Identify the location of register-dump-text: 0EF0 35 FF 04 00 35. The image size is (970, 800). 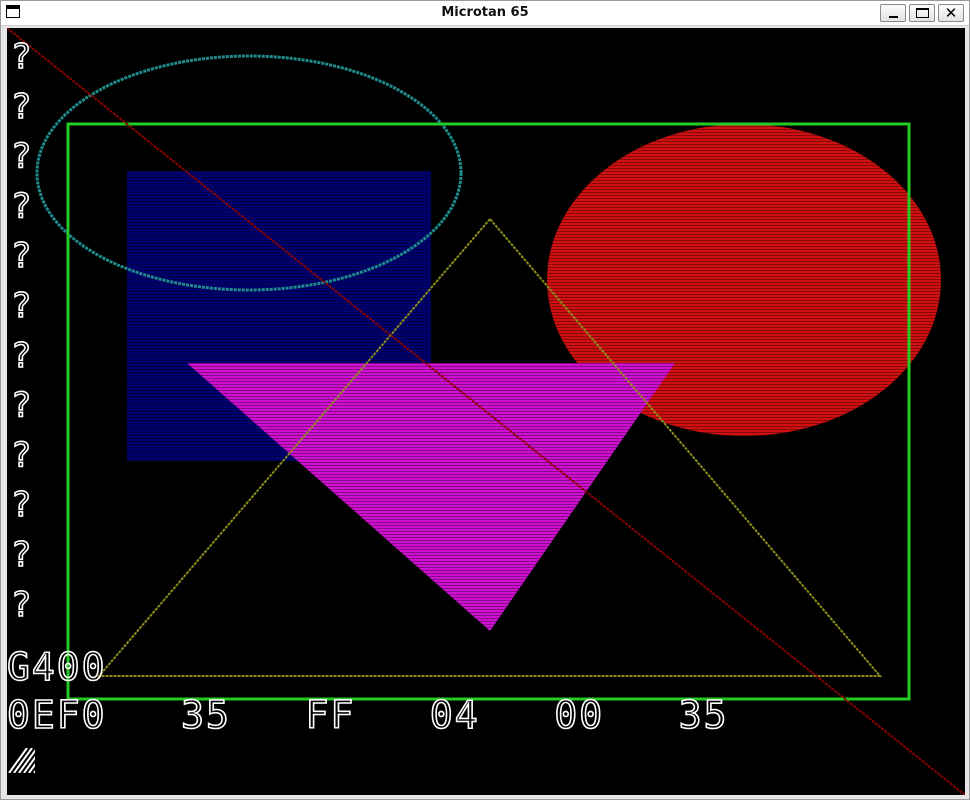
(367, 715).